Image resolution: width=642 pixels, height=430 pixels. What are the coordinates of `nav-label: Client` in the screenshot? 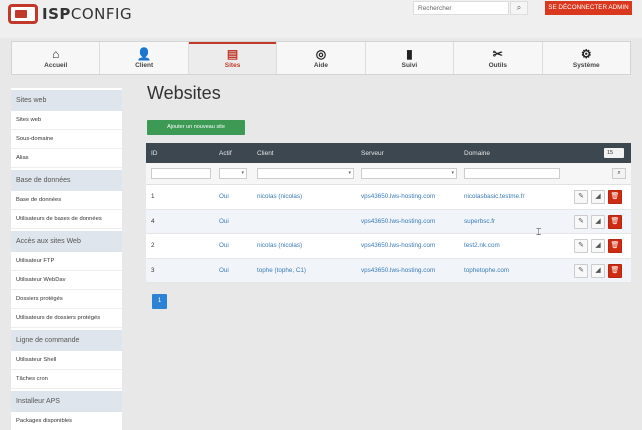 It's located at (144, 65).